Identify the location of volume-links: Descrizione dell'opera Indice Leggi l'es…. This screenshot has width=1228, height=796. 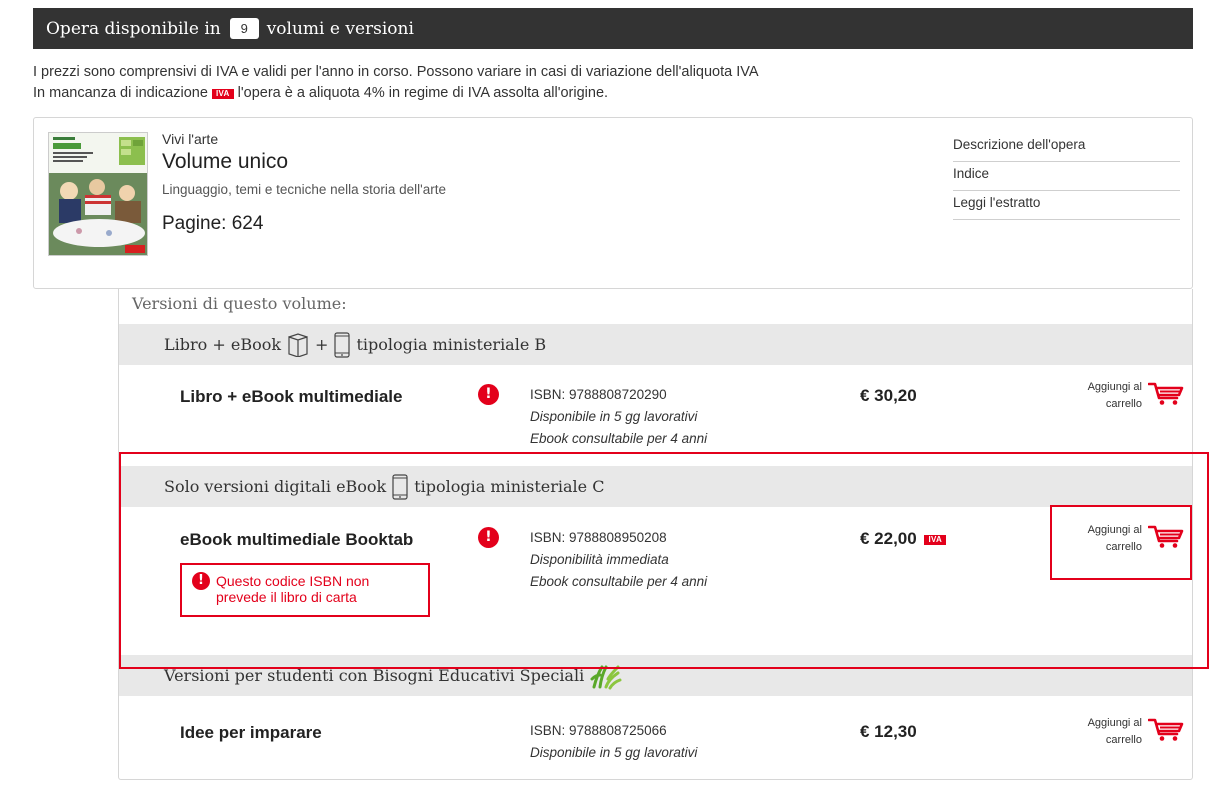
(1066, 176).